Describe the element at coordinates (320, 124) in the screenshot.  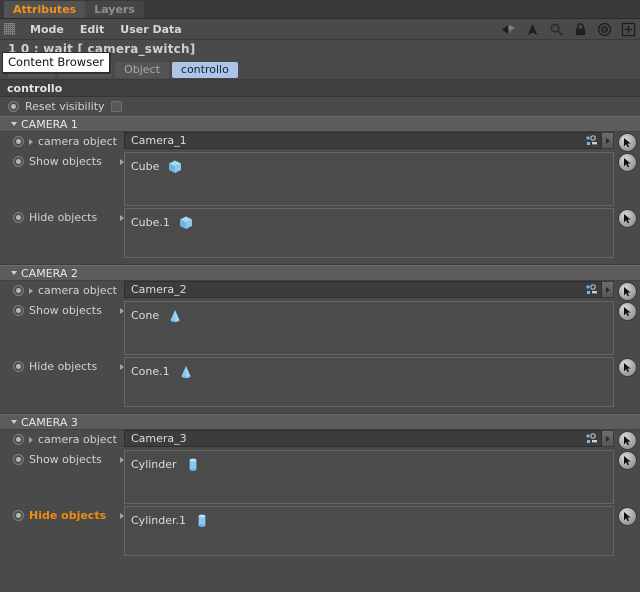
I see `section-header-camera-1: CAMERA 1` at that location.